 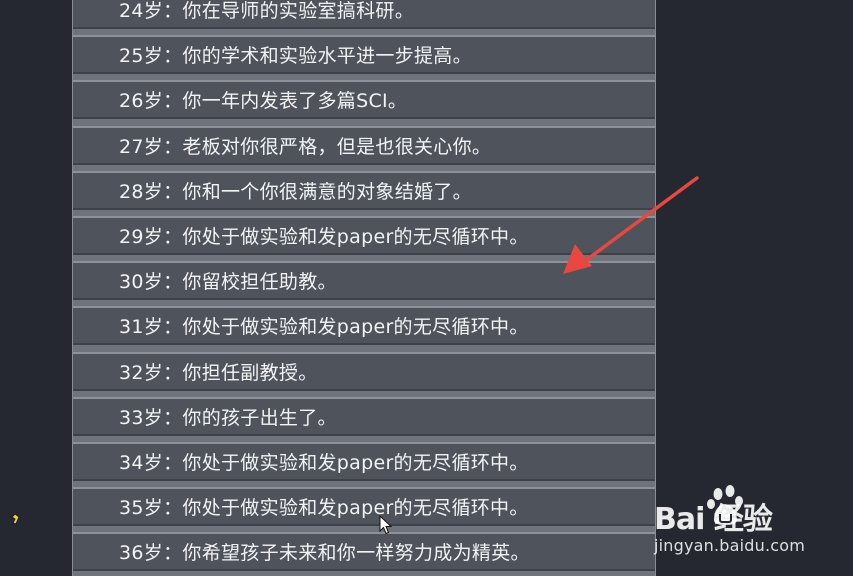 What do you see at coordinates (327, 191) in the screenshot?
I see `event-text: 你和一个你很满意的对象结婚了。` at bounding box center [327, 191].